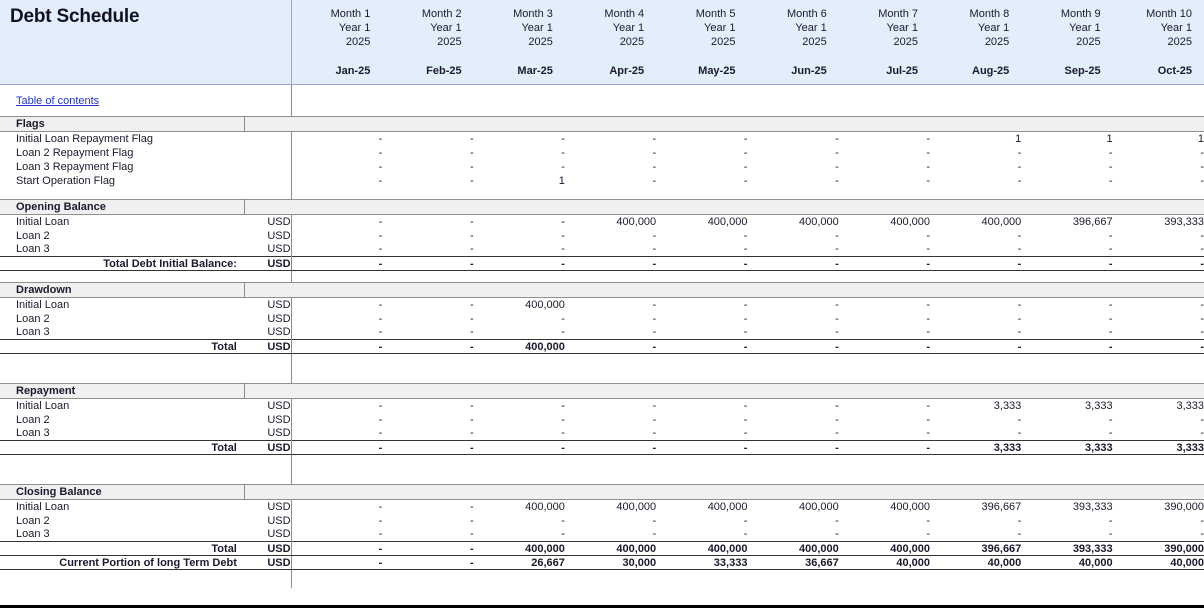 This screenshot has height=608, width=1204. What do you see at coordinates (122, 263) in the screenshot?
I see `row-label: Total Debt Initial Balance:` at bounding box center [122, 263].